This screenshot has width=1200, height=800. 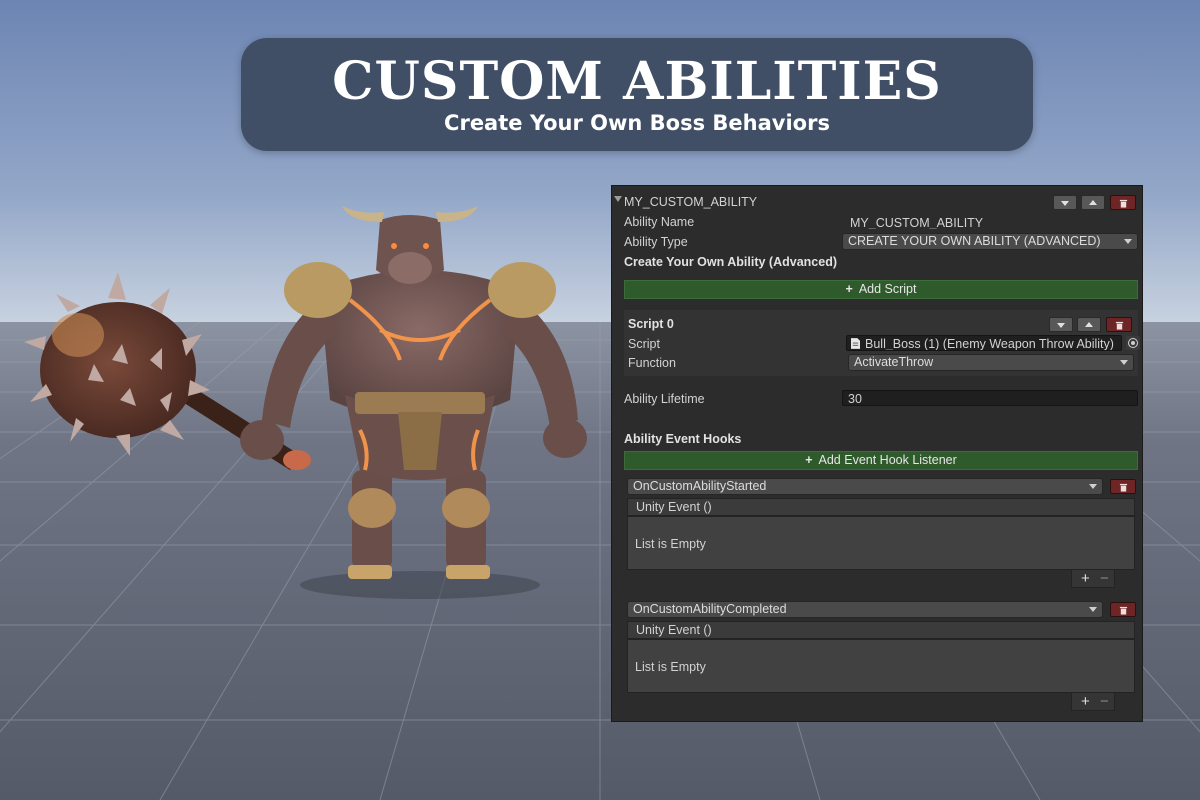 I want to click on foldout-arrow-icon, so click(x=618, y=199).